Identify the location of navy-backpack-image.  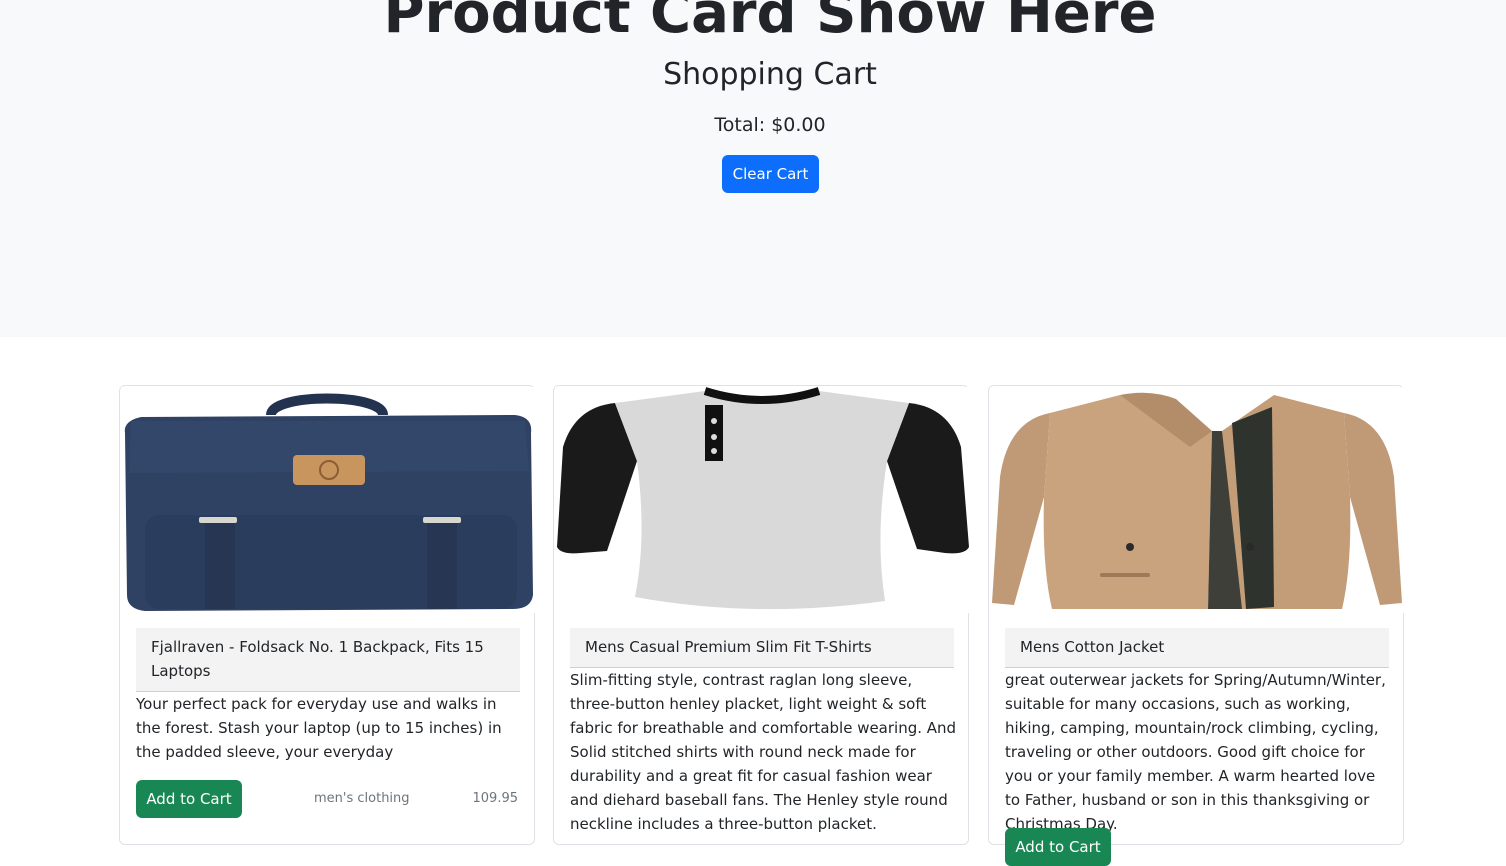
(328, 500).